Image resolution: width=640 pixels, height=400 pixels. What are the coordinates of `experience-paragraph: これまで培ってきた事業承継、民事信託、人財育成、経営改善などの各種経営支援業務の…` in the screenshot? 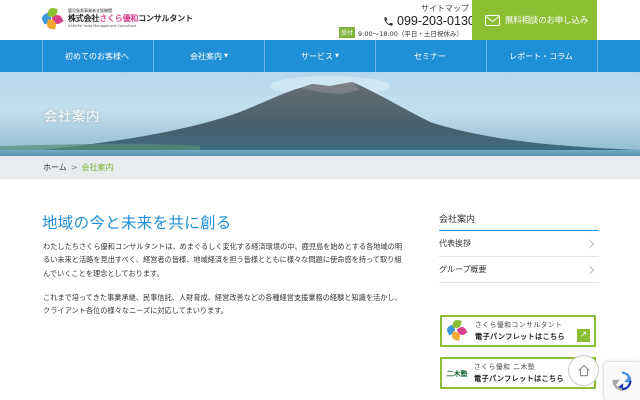 It's located at (222, 304).